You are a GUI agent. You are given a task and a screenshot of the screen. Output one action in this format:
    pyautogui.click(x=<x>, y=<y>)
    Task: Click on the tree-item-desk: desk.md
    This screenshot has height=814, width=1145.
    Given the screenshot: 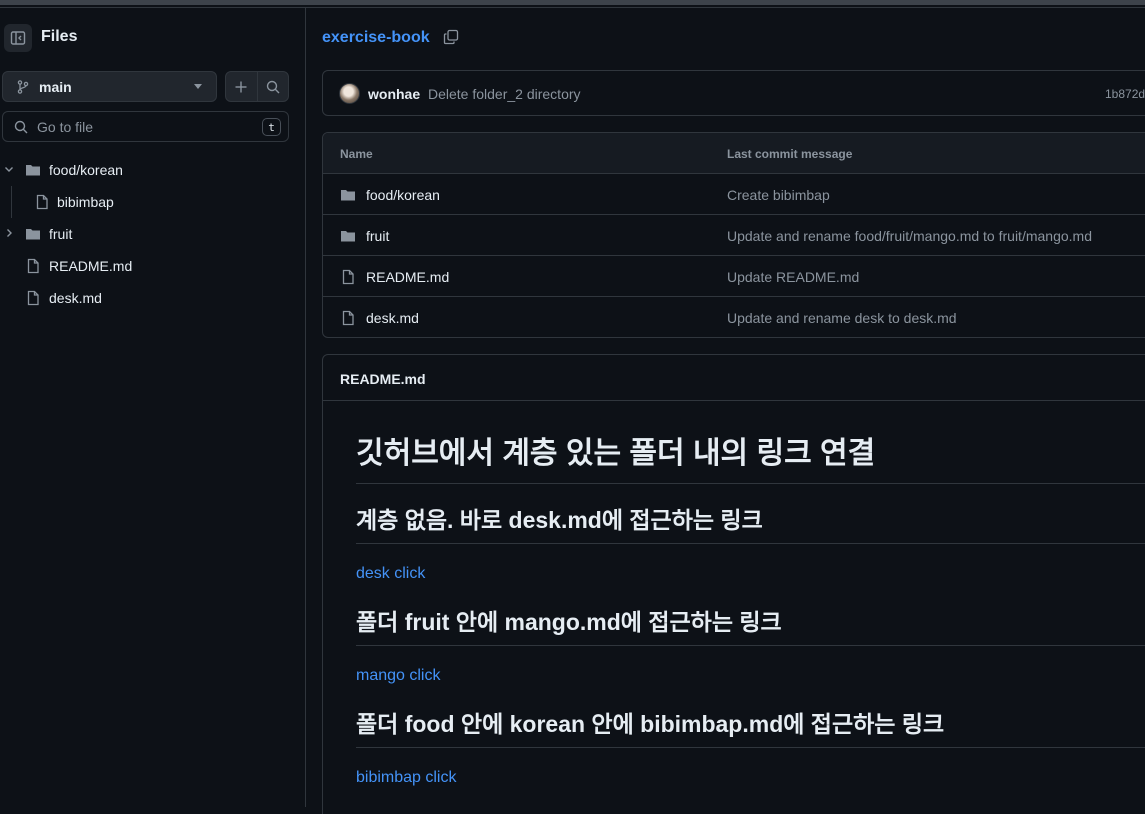 What is the action you would take?
    pyautogui.click(x=152, y=298)
    